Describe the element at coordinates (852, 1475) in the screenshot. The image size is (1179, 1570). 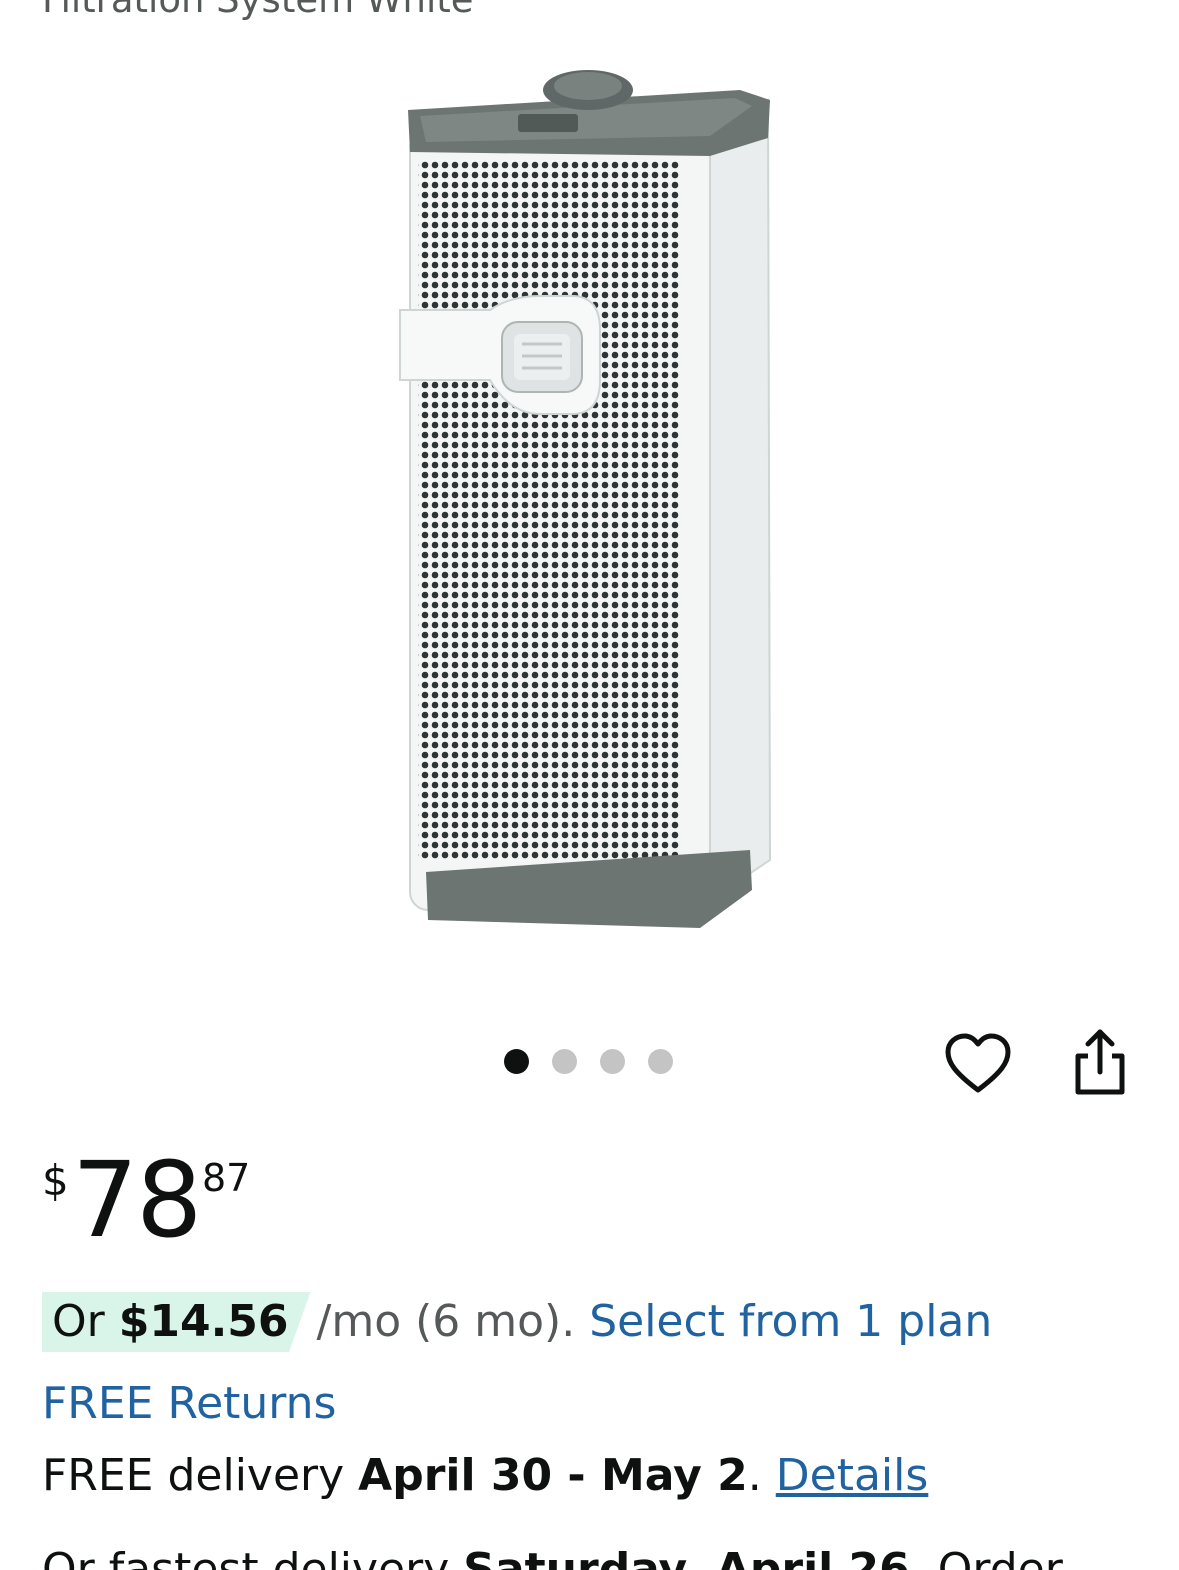
I see `delivery-details-link: Details` at that location.